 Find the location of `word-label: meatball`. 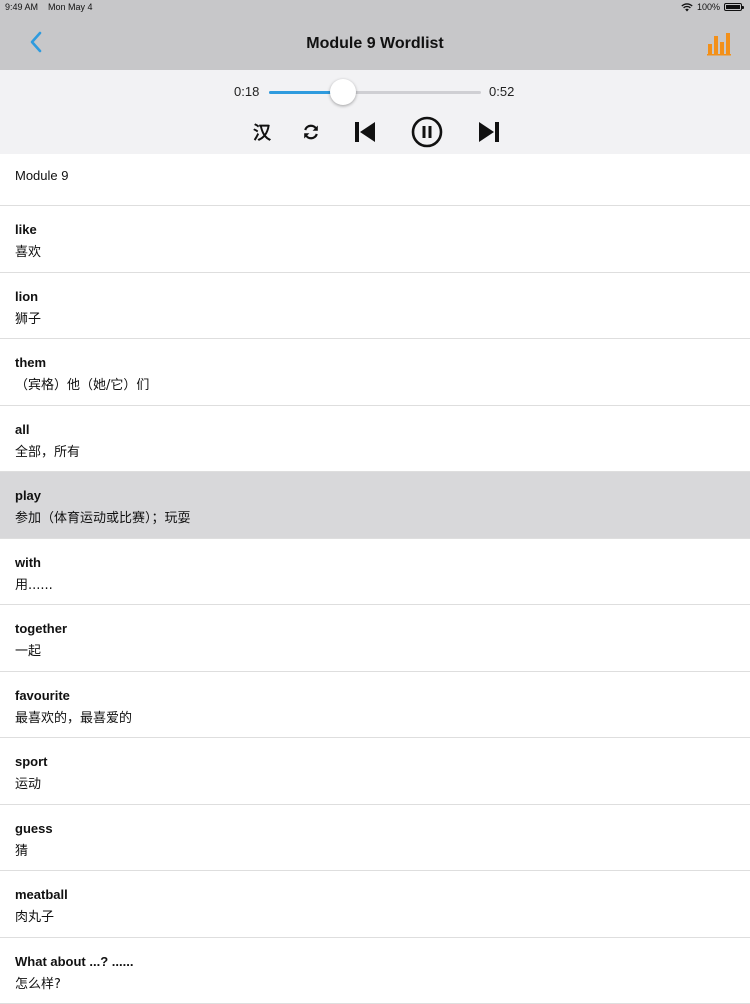

word-label: meatball is located at coordinates (41, 894).